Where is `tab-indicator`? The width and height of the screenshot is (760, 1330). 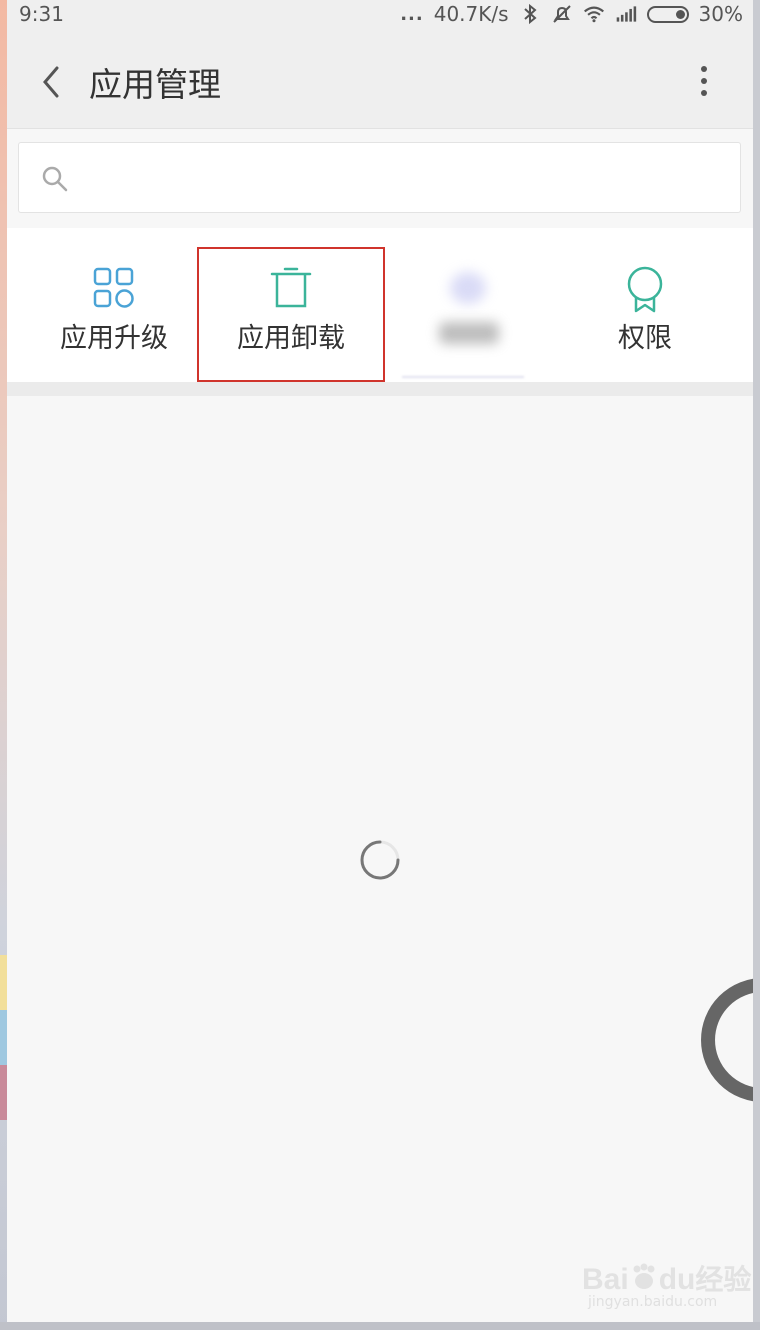
tab-indicator is located at coordinates (463, 377).